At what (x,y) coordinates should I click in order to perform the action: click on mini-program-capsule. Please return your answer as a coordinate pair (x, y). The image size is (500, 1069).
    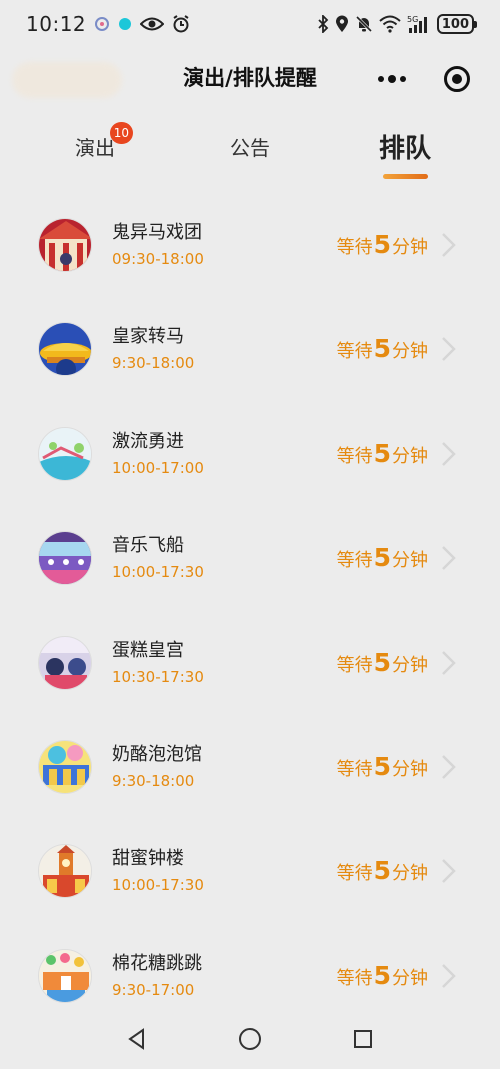
    Looking at the image, I should click on (422, 79).